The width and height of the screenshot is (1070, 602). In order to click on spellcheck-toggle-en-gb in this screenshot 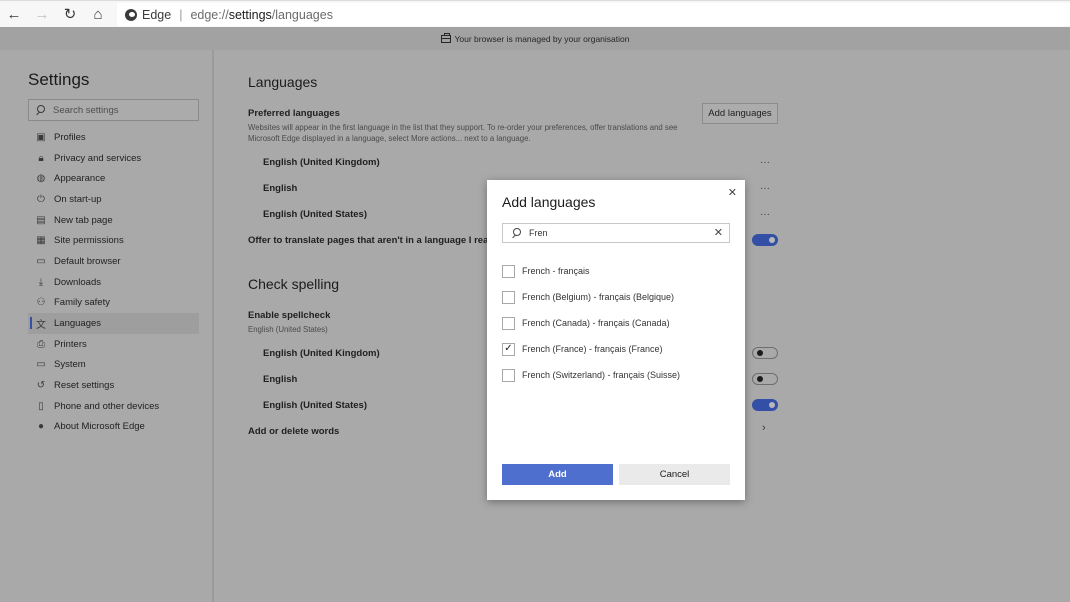, I will do `click(765, 353)`.